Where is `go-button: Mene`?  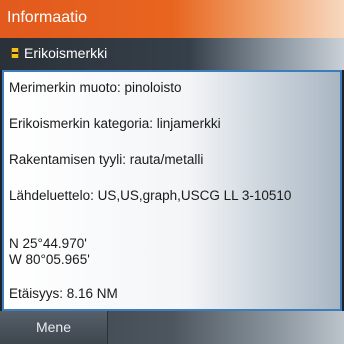
go-button: Mene is located at coordinates (54, 327).